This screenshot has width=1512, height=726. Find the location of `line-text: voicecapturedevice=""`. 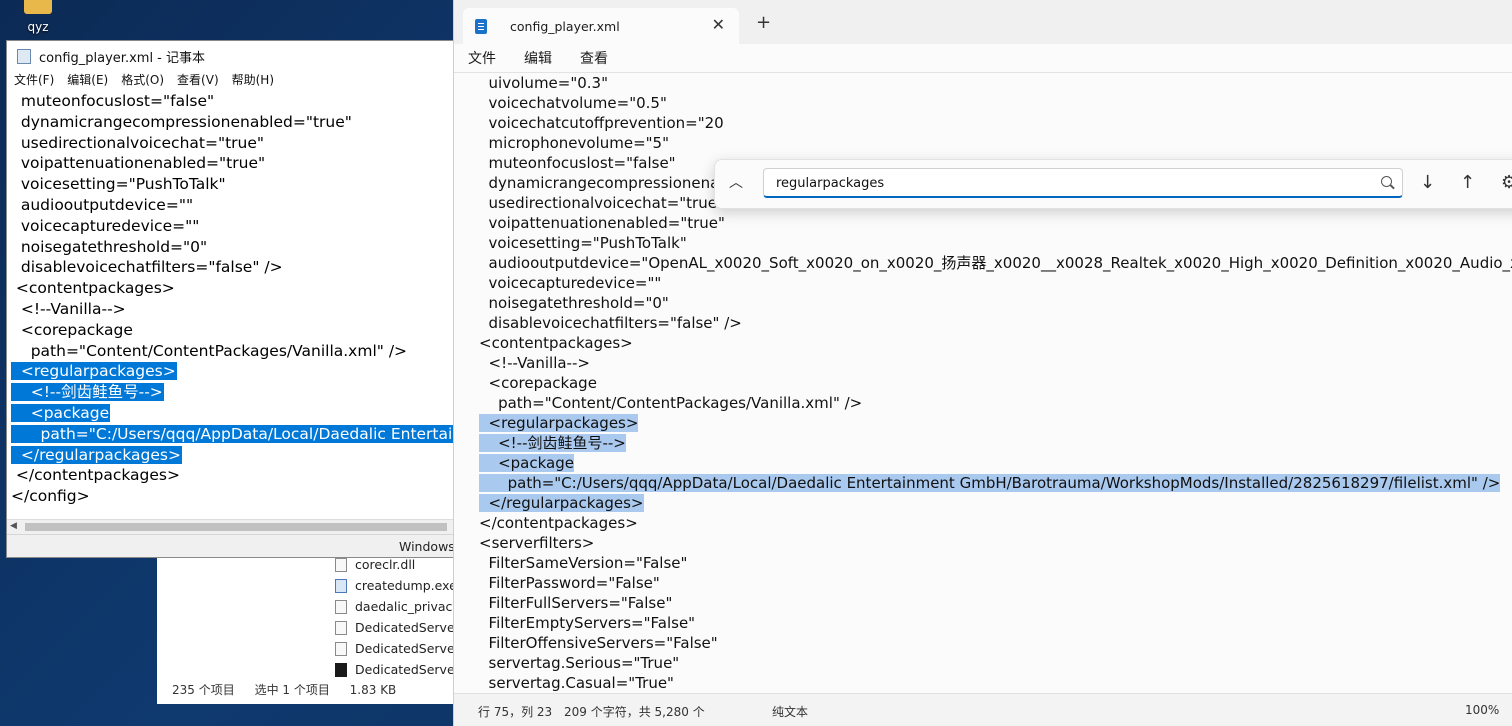

line-text: voicecapturedevice="" is located at coordinates (570, 283).